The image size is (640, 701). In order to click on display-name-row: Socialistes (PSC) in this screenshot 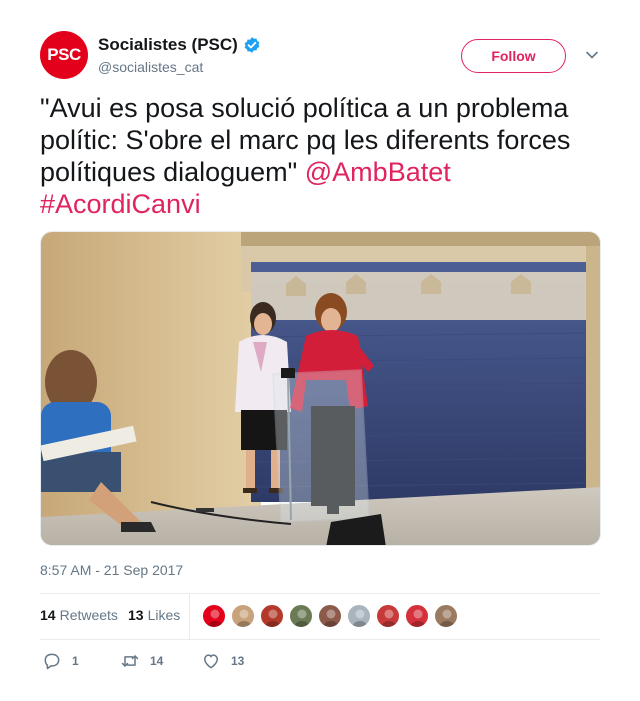, I will do `click(179, 45)`.